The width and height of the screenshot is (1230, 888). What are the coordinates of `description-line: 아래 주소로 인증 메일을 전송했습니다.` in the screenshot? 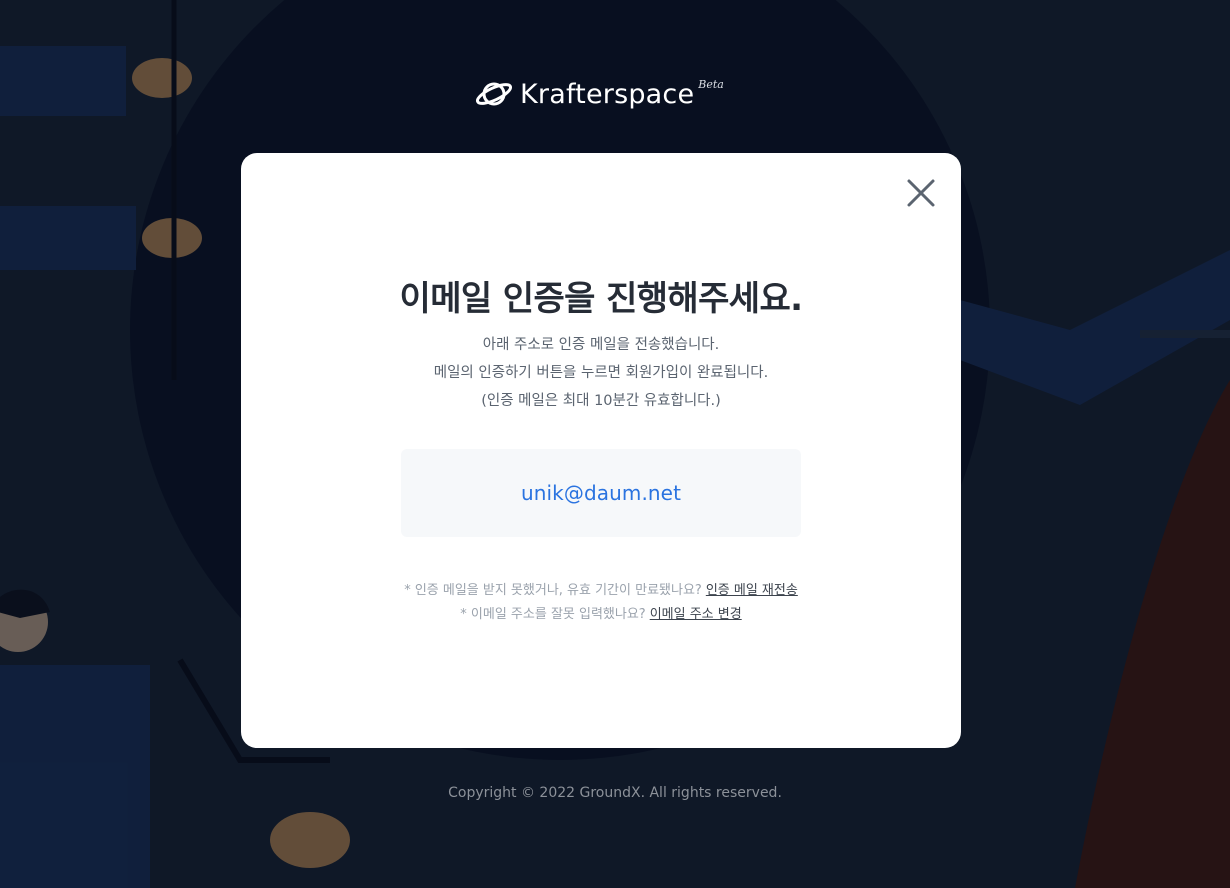 It's located at (601, 345).